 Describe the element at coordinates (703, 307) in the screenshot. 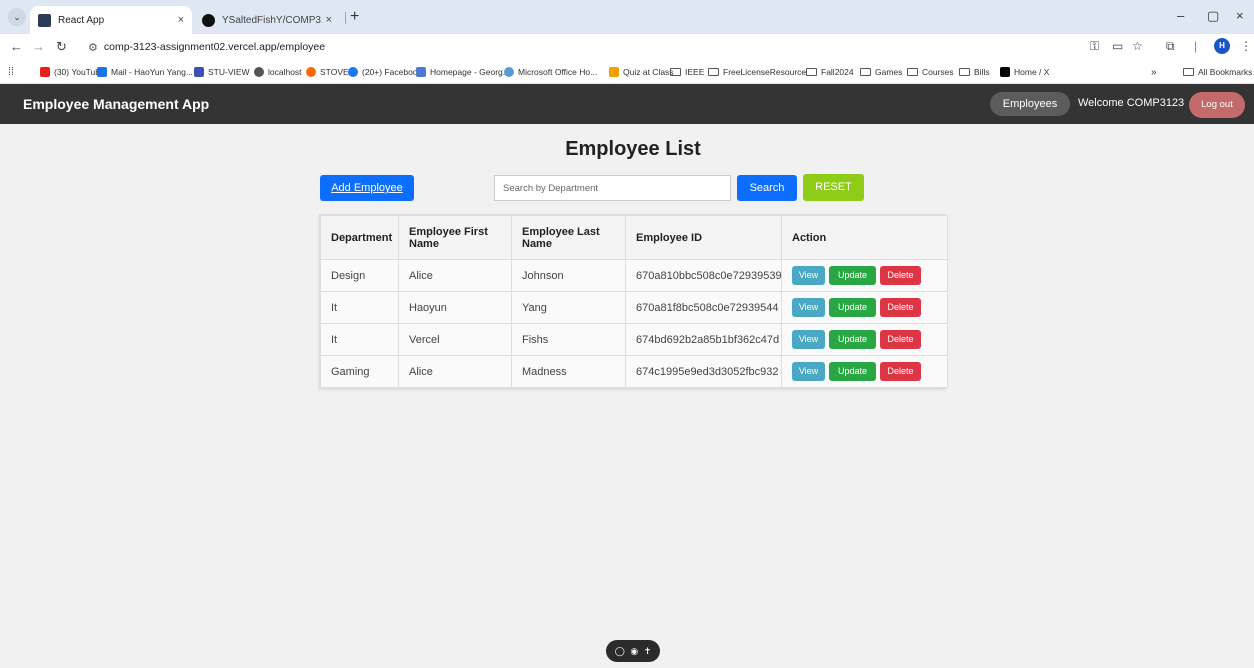

I see `cell-employee-id: 670a81f8bc508c0e72939544` at that location.